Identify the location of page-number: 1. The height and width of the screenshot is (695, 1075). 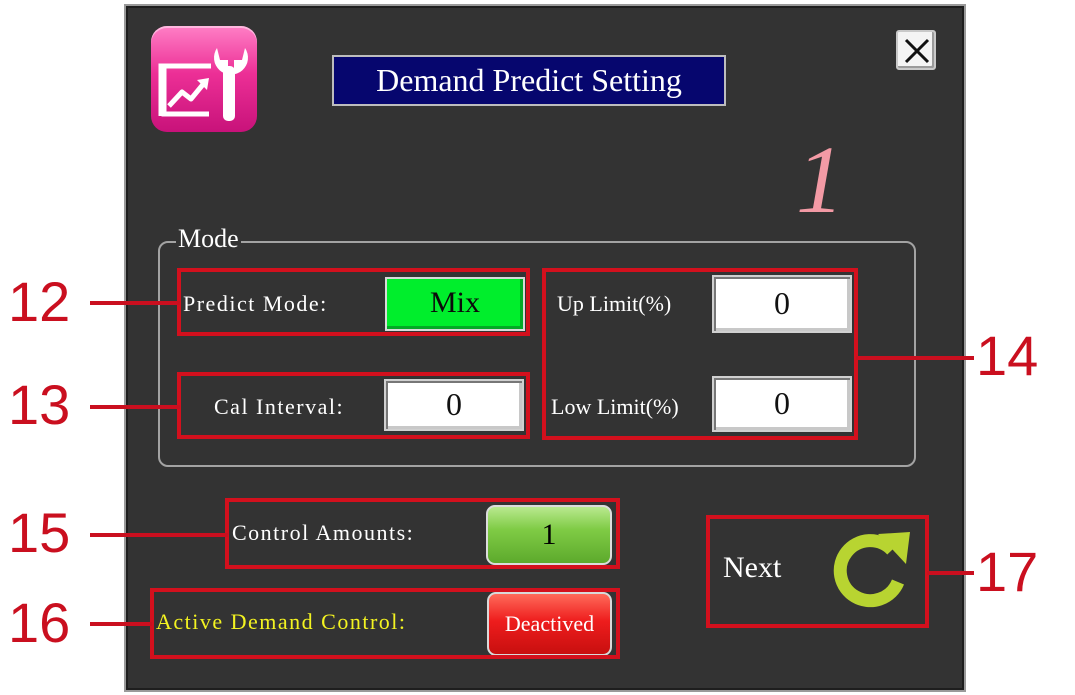
(820, 179).